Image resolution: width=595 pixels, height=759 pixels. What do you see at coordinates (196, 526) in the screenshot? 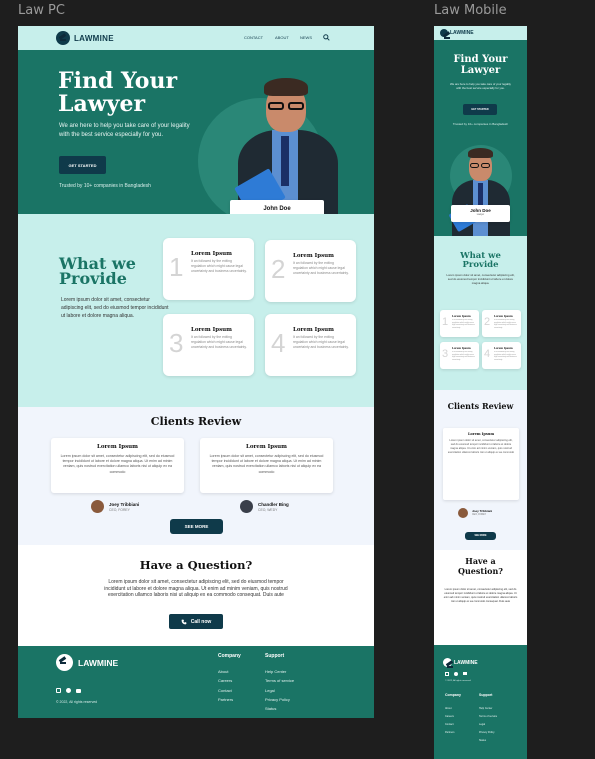
I see `see-more-button: SEE MORE` at bounding box center [196, 526].